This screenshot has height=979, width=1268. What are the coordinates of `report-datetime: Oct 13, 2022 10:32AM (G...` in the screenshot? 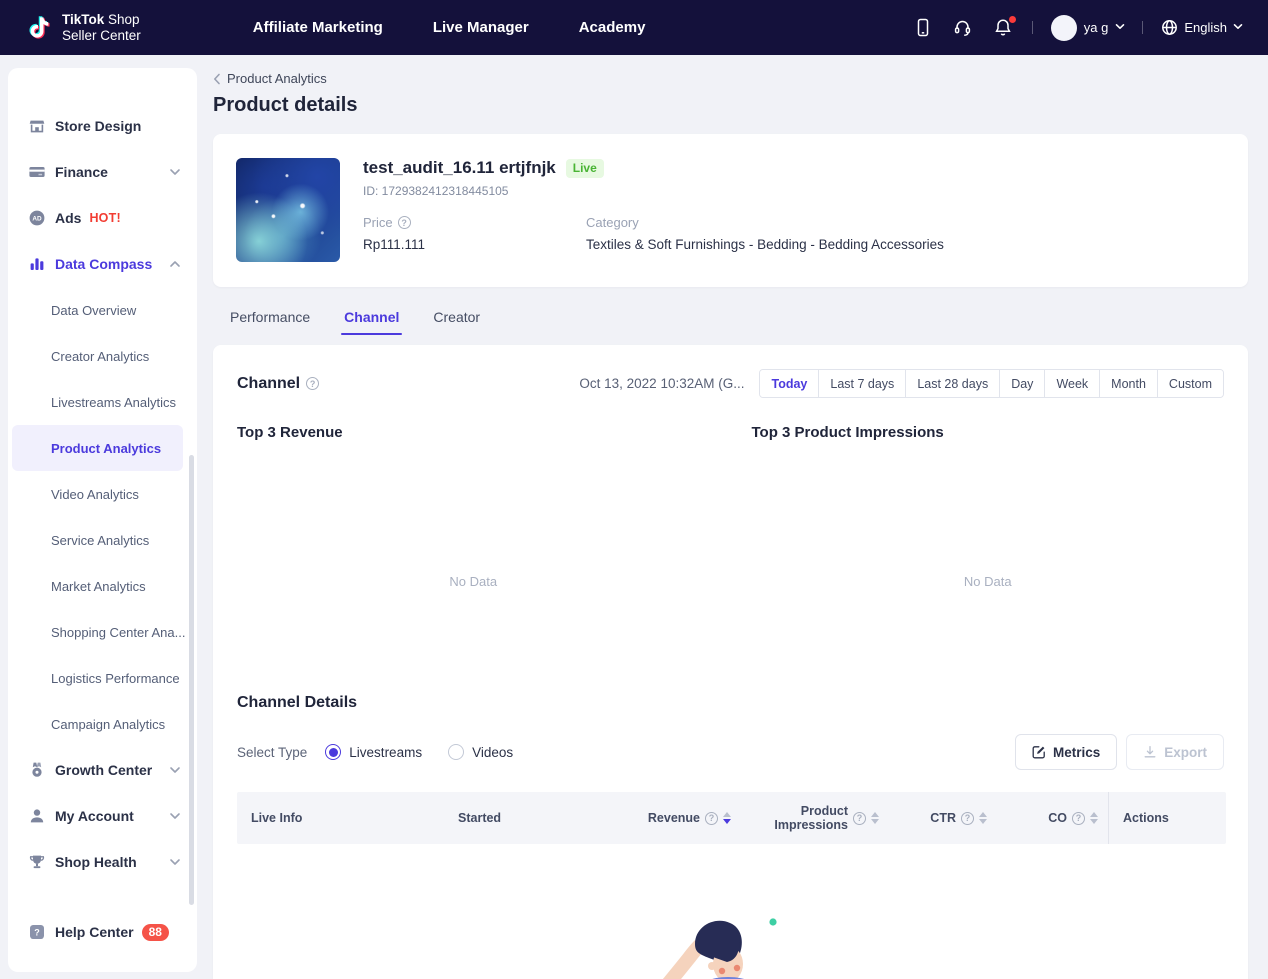 It's located at (662, 383).